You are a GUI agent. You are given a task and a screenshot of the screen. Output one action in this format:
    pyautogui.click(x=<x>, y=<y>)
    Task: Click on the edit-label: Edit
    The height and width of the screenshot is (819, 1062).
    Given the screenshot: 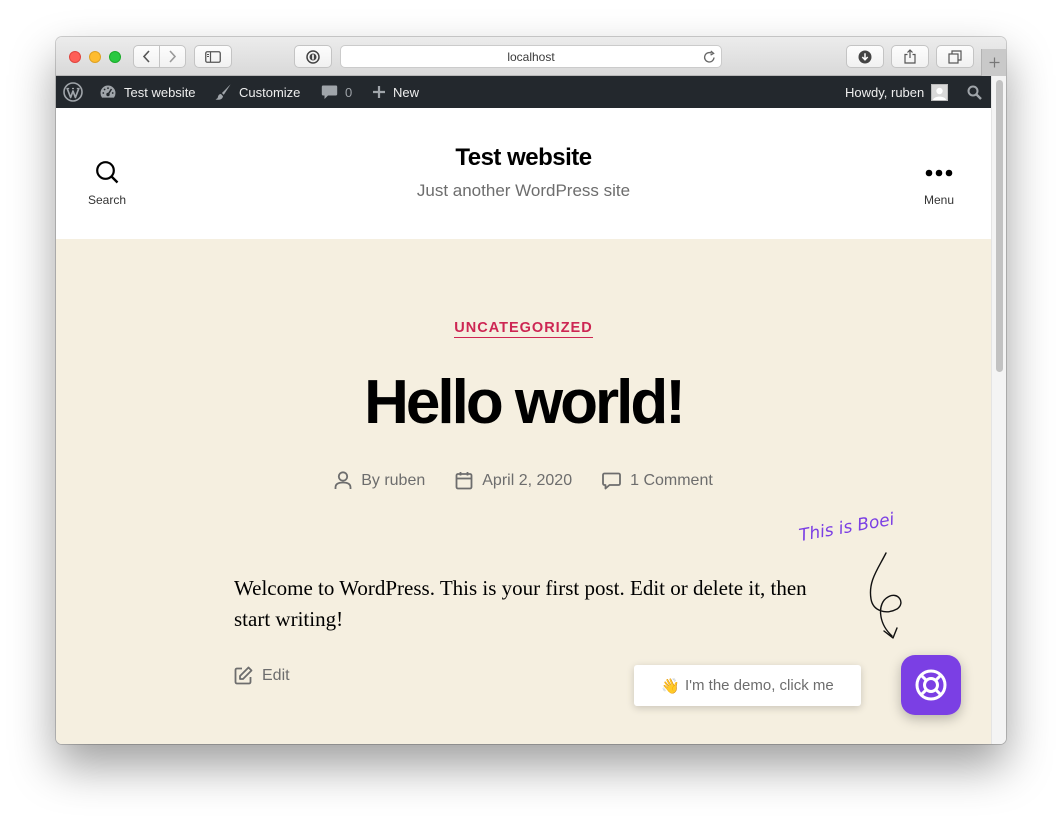 What is the action you would take?
    pyautogui.click(x=276, y=675)
    